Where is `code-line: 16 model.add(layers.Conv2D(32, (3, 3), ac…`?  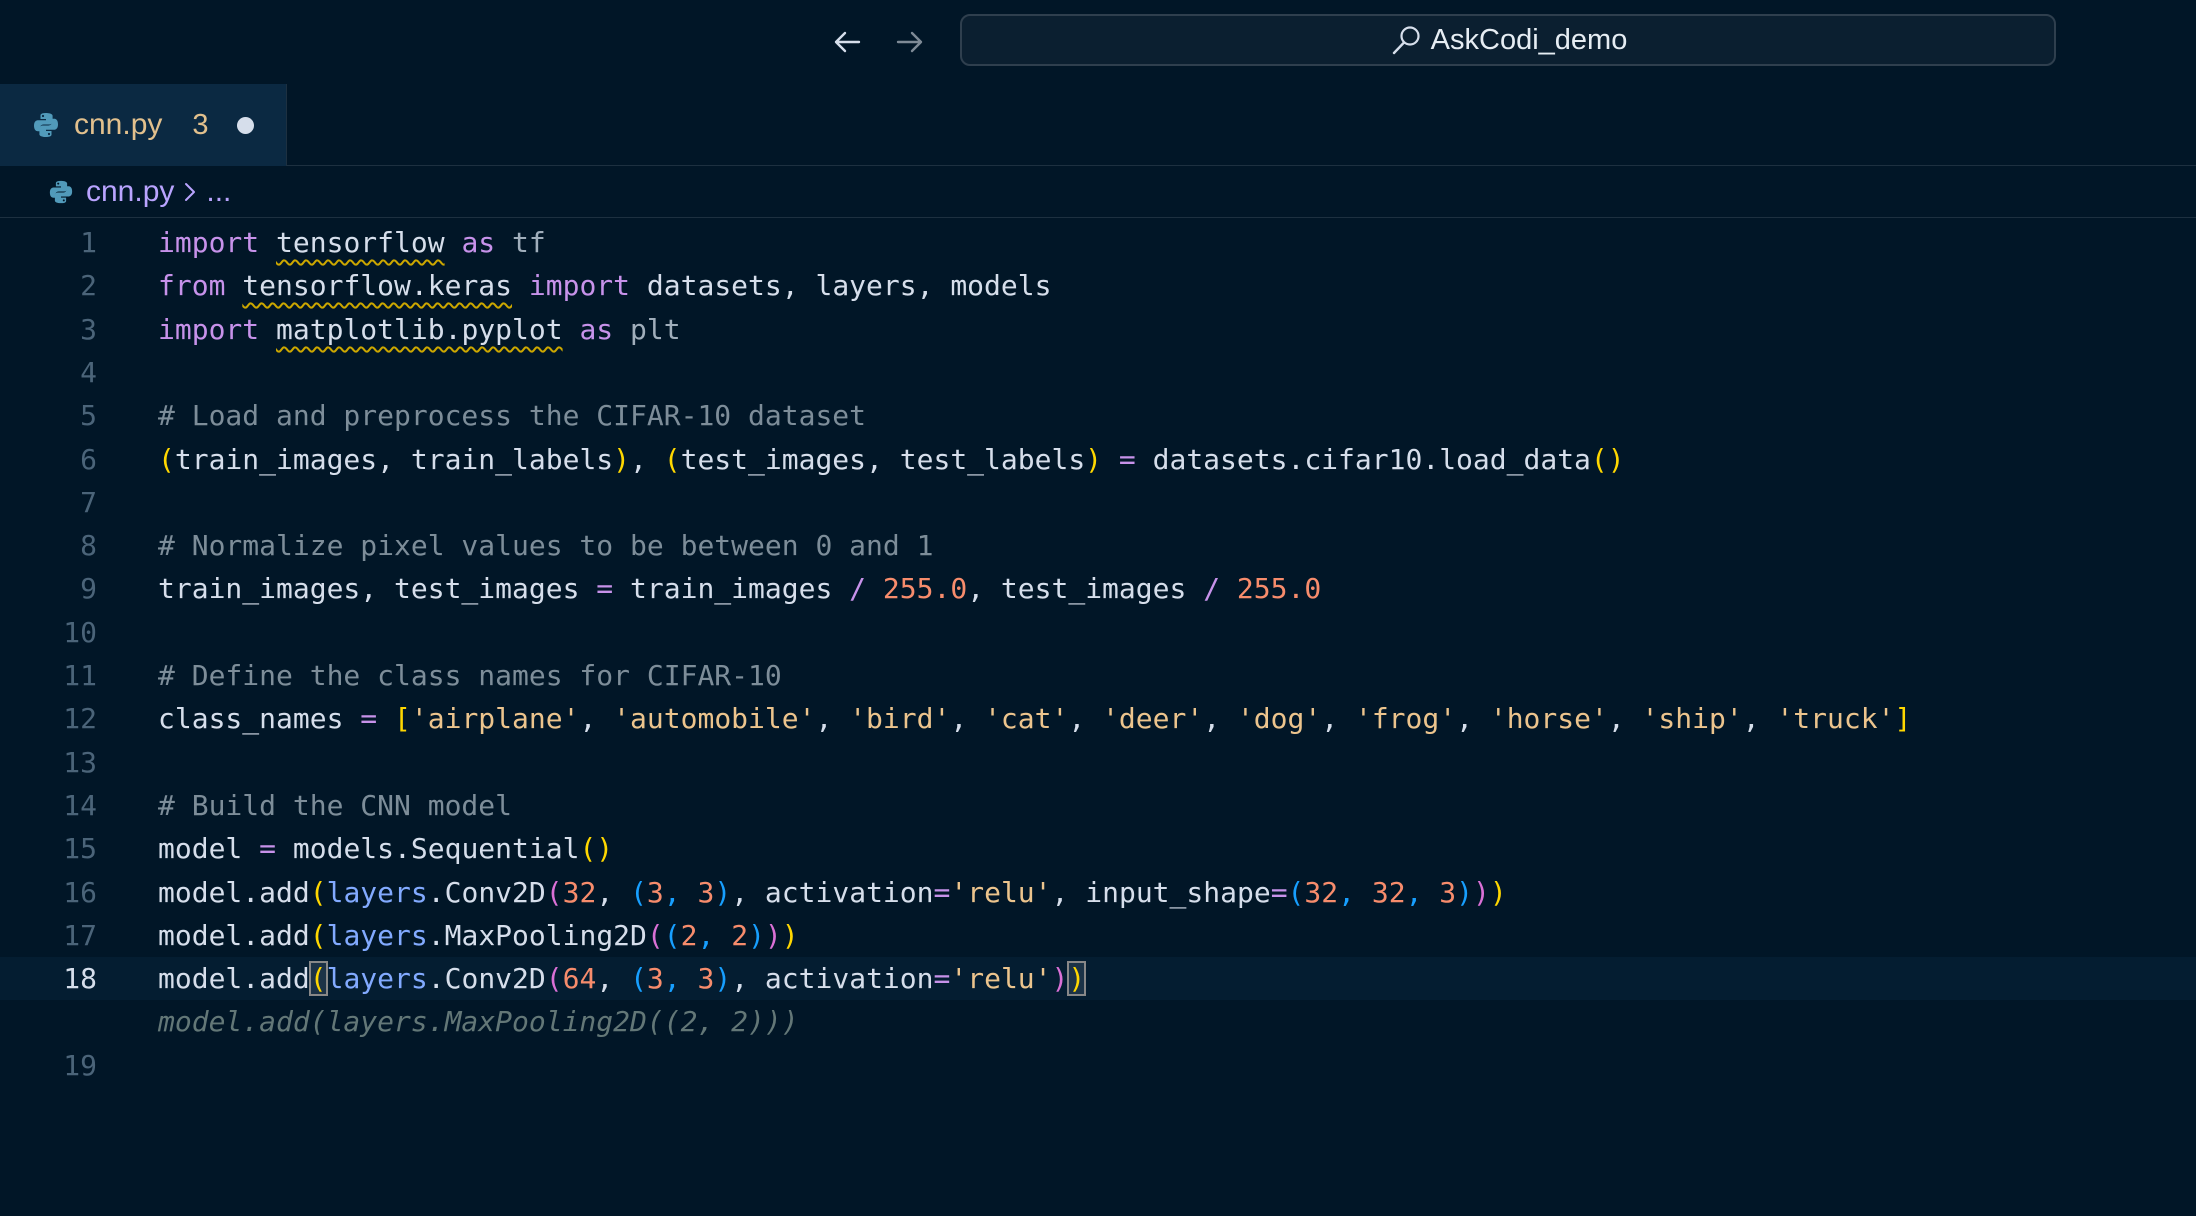
code-line: 16 model.add(layers.Conv2D(32, (3, 3), ac… is located at coordinates (1098, 892).